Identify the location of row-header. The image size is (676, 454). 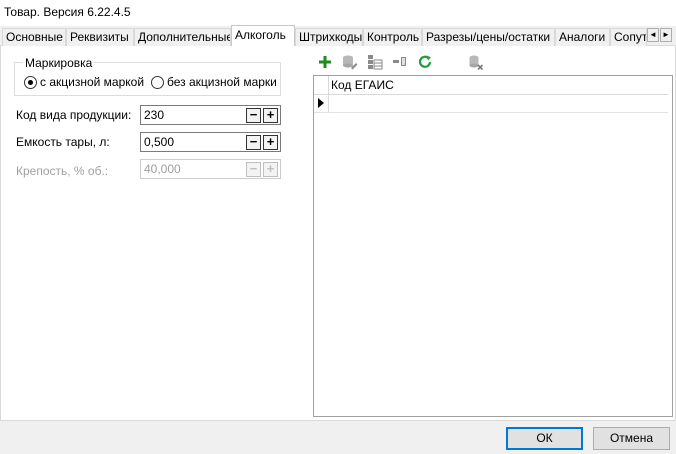
(321, 104).